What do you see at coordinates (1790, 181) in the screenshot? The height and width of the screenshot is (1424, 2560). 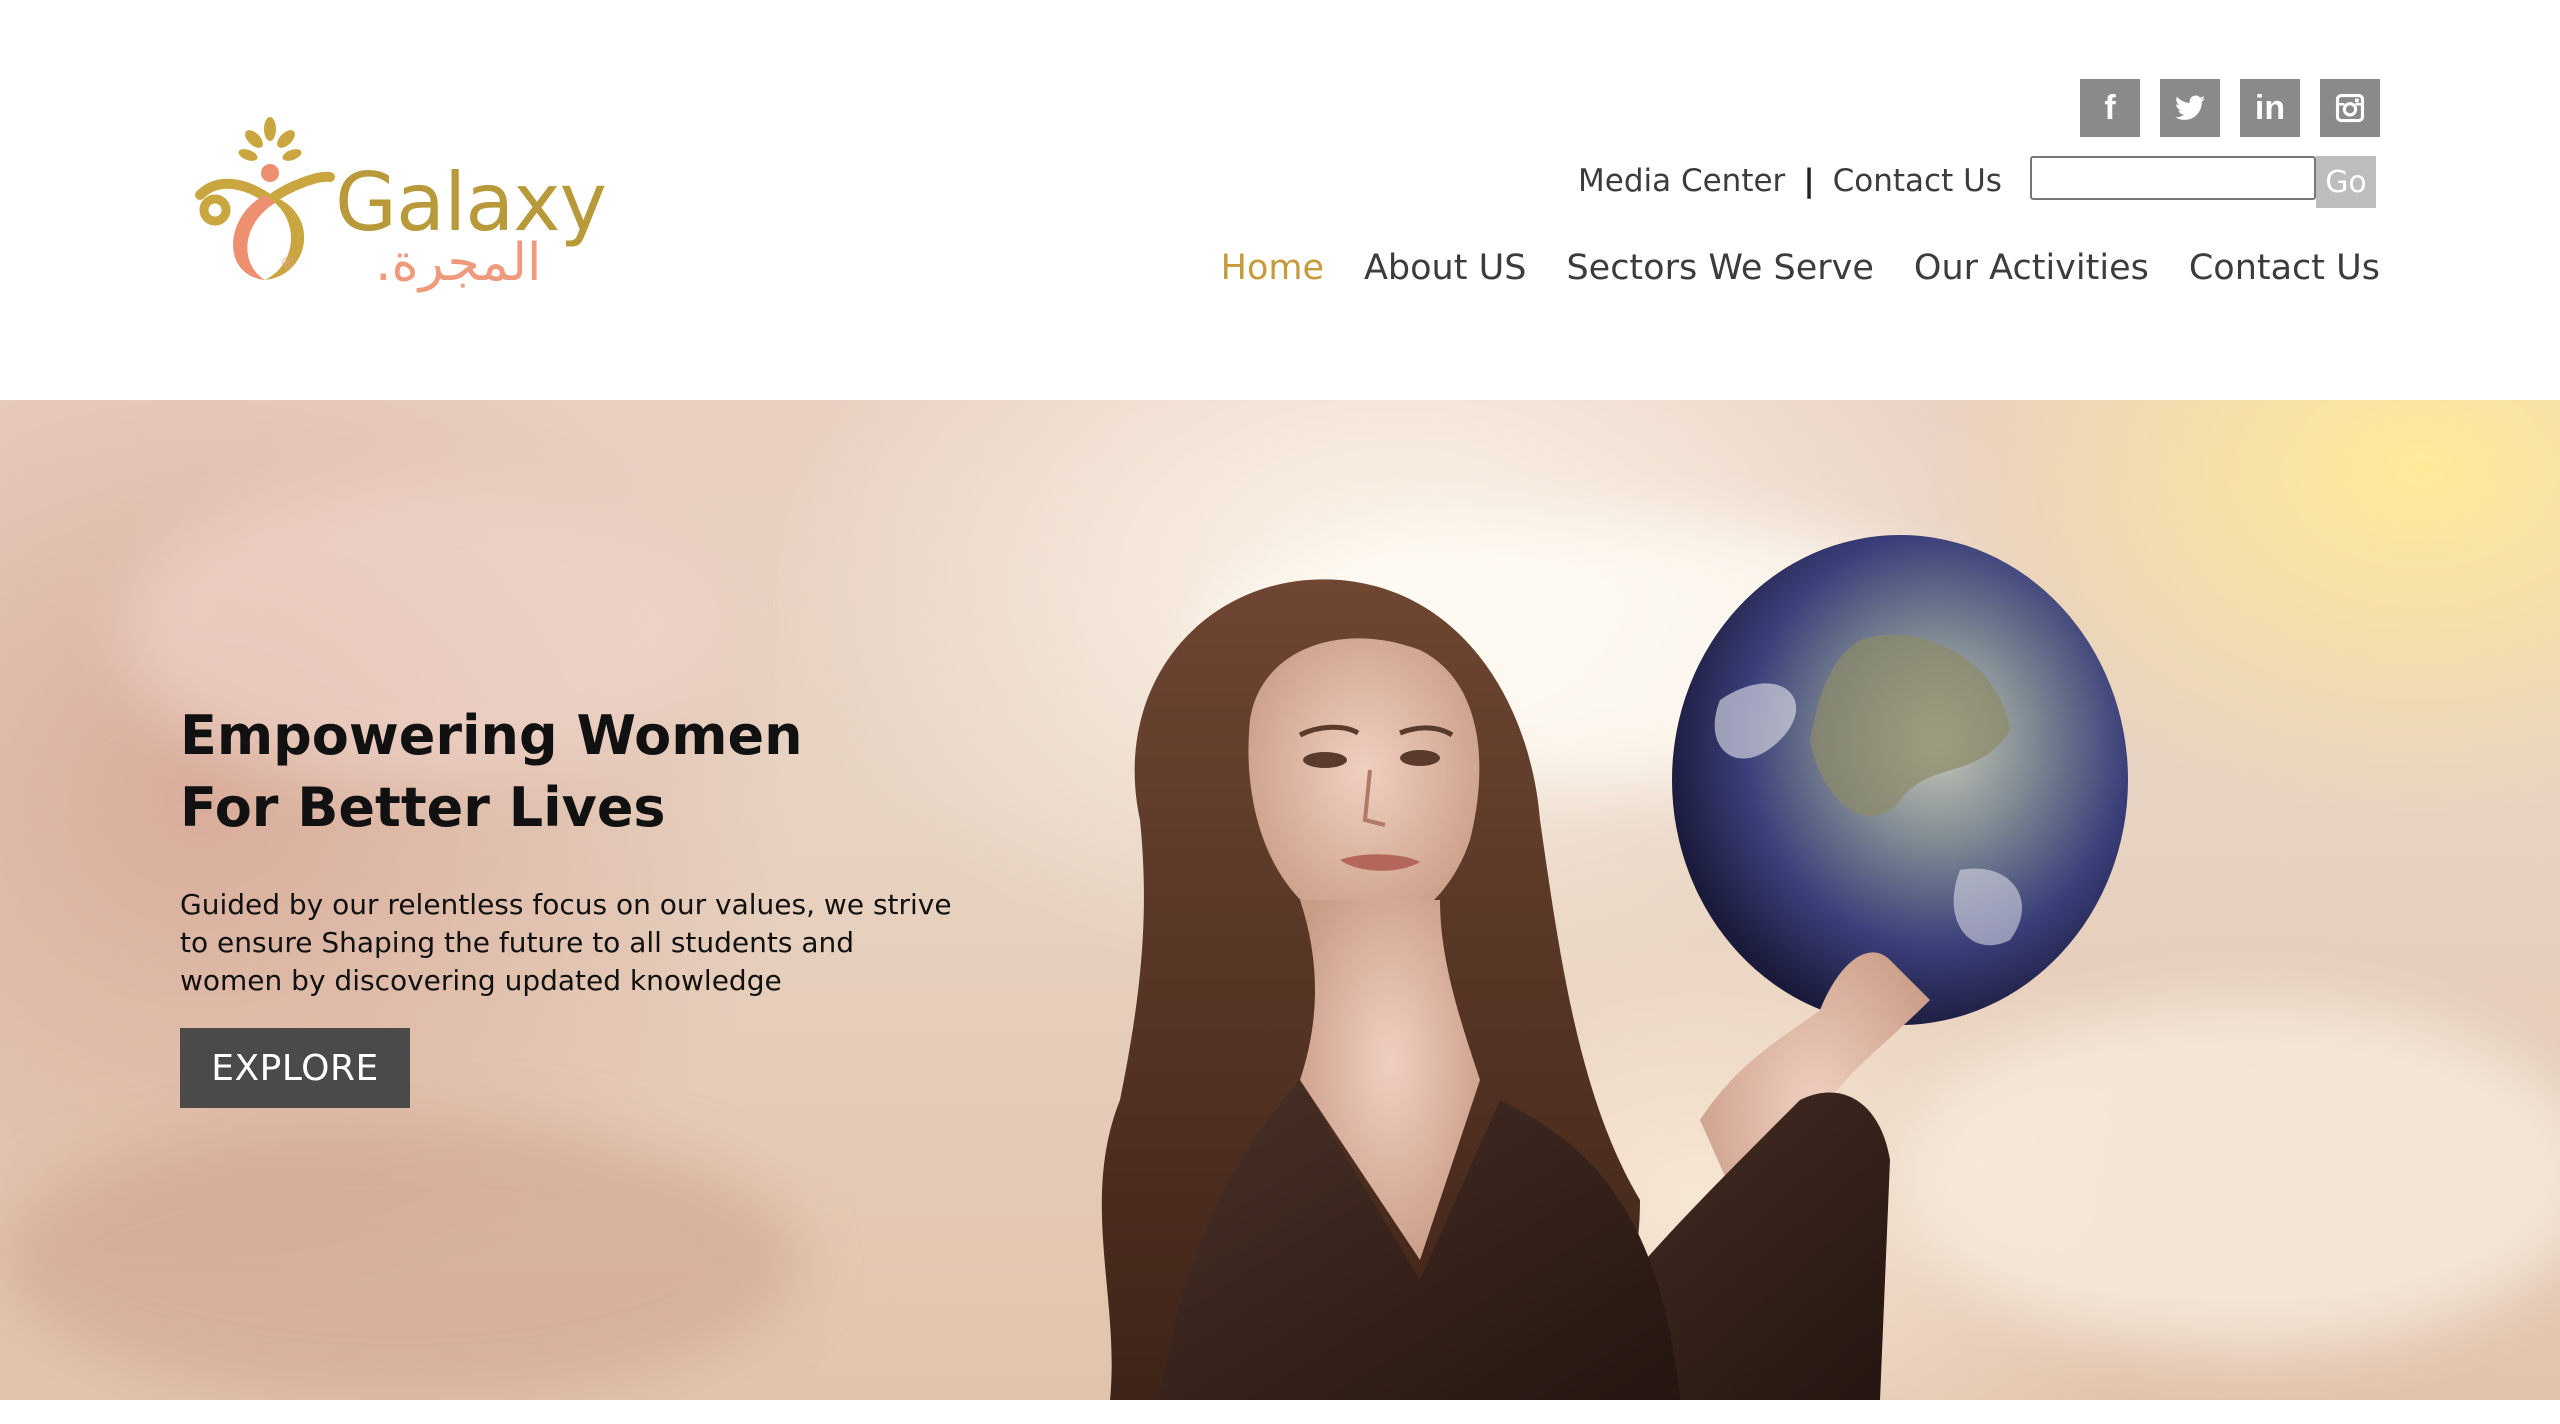 I see `top-links: Media Center | Contact Us` at bounding box center [1790, 181].